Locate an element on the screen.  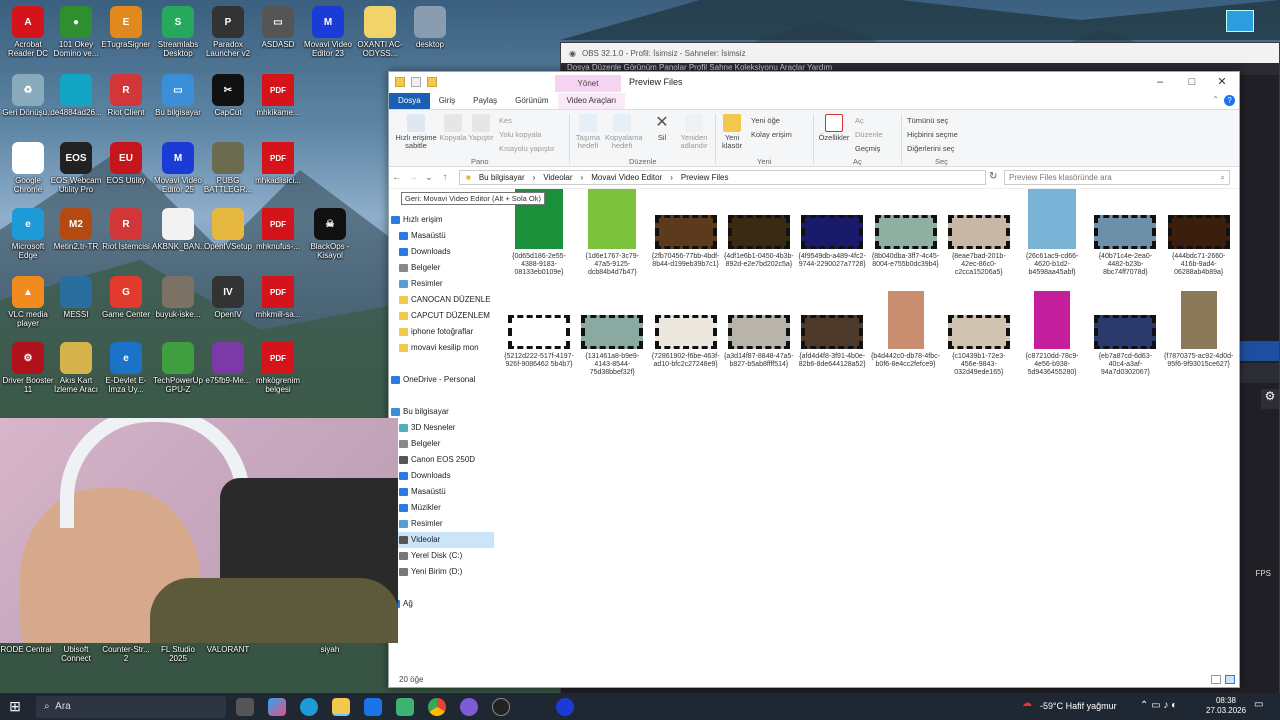
clock: 08:38 27.03.2026 is located at coordinates (1226, 706).